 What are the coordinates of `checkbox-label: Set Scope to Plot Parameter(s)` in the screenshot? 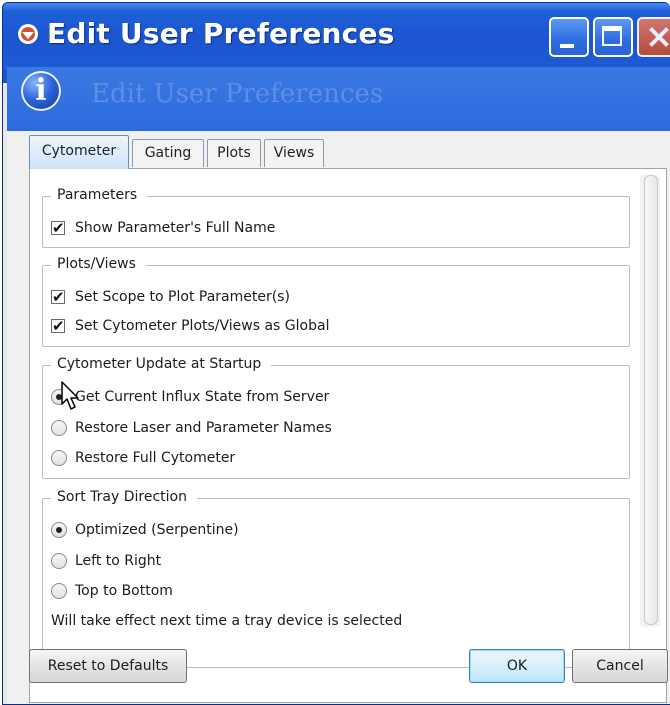 It's located at (182, 297).